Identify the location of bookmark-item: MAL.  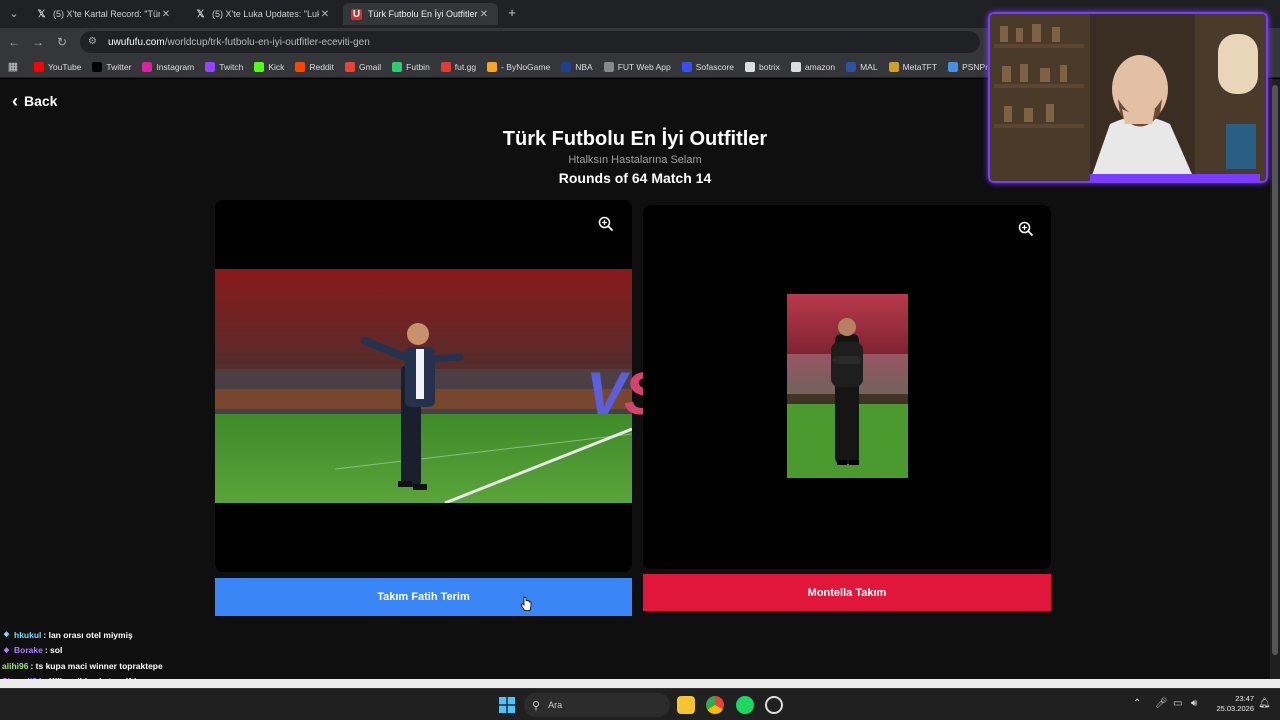
(862, 66).